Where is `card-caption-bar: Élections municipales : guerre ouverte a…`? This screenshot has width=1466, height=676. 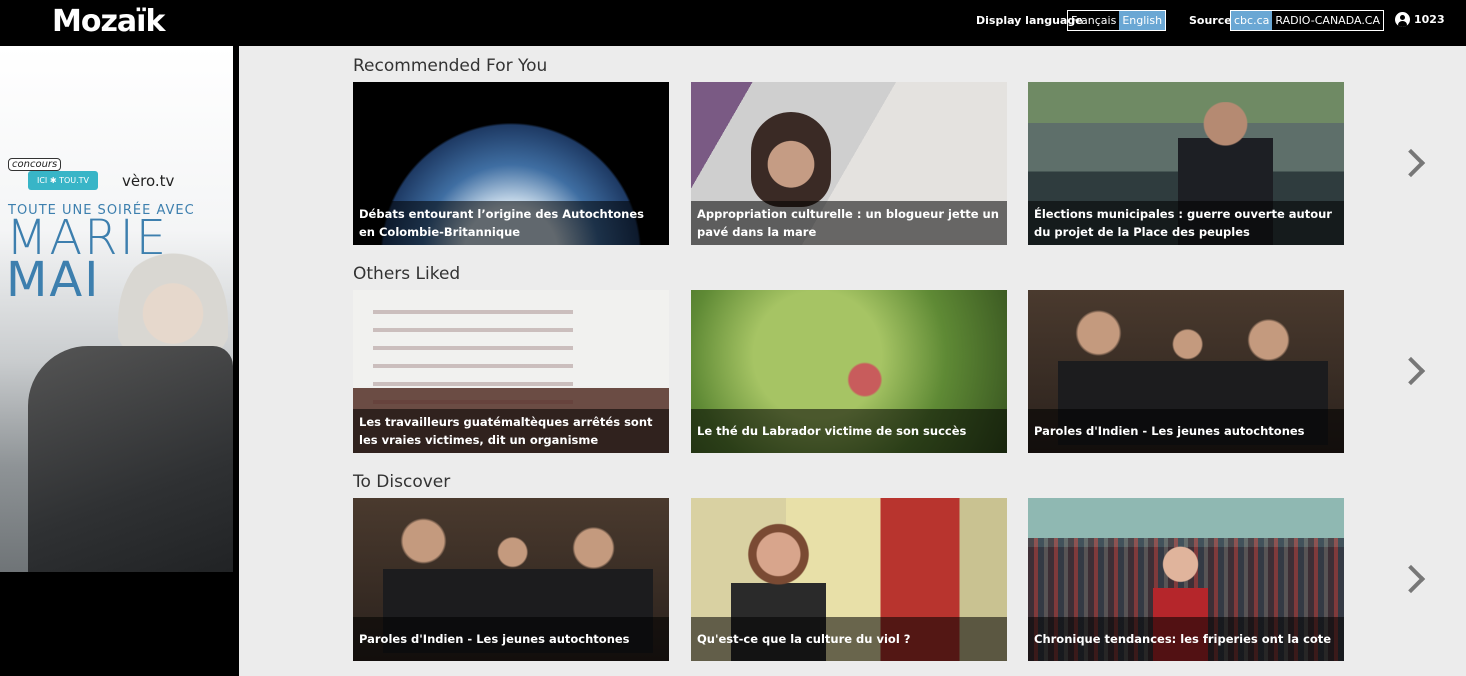
card-caption-bar: Élections municipales : guerre ouverte a… is located at coordinates (1186, 223).